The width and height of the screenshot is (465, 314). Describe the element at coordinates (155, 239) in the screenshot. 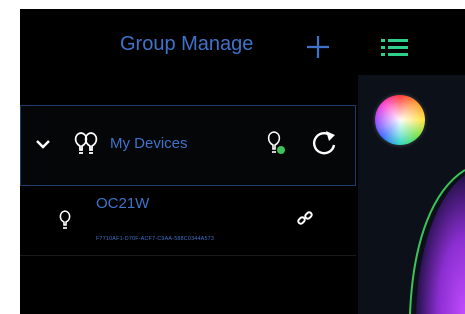

I see `device-id: F7710AF1-D70F-ACF7-C9AA-588C0344A573` at that location.